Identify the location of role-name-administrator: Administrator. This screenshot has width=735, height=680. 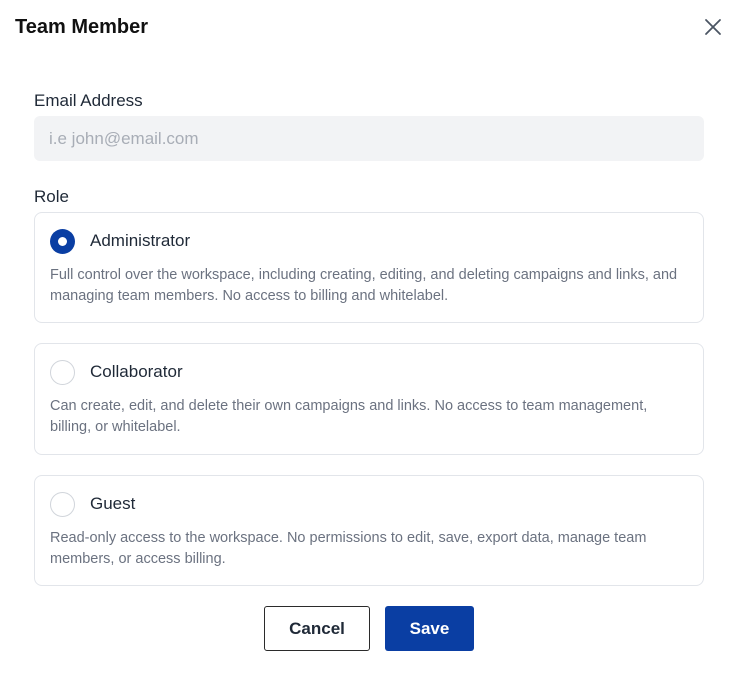
(140, 240).